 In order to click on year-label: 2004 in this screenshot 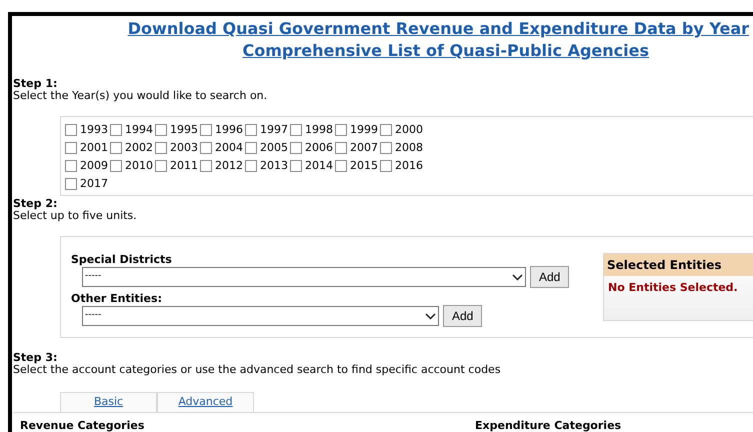, I will do `click(229, 148)`.